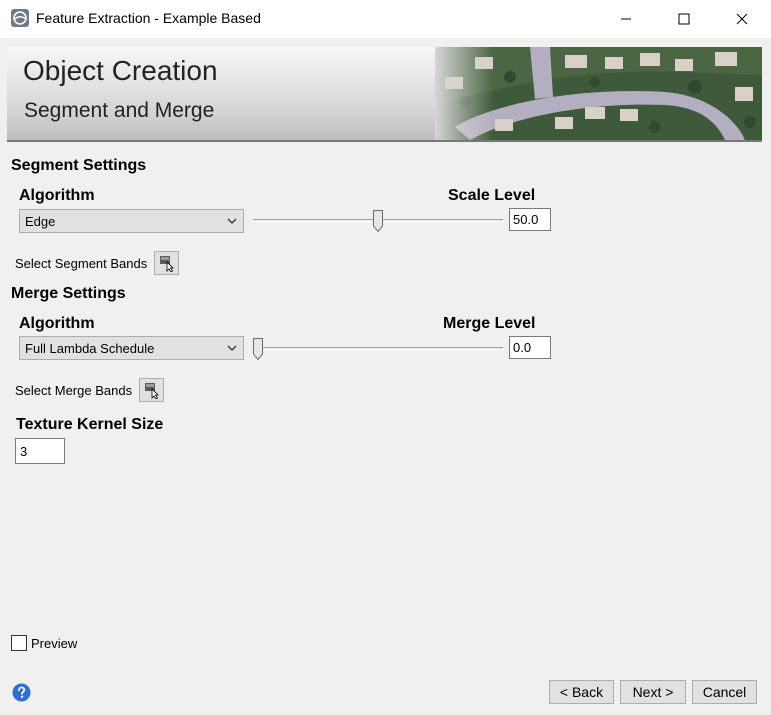  Describe the element at coordinates (79, 165) in the screenshot. I see `segment-settings-title: Segment Settings` at that location.